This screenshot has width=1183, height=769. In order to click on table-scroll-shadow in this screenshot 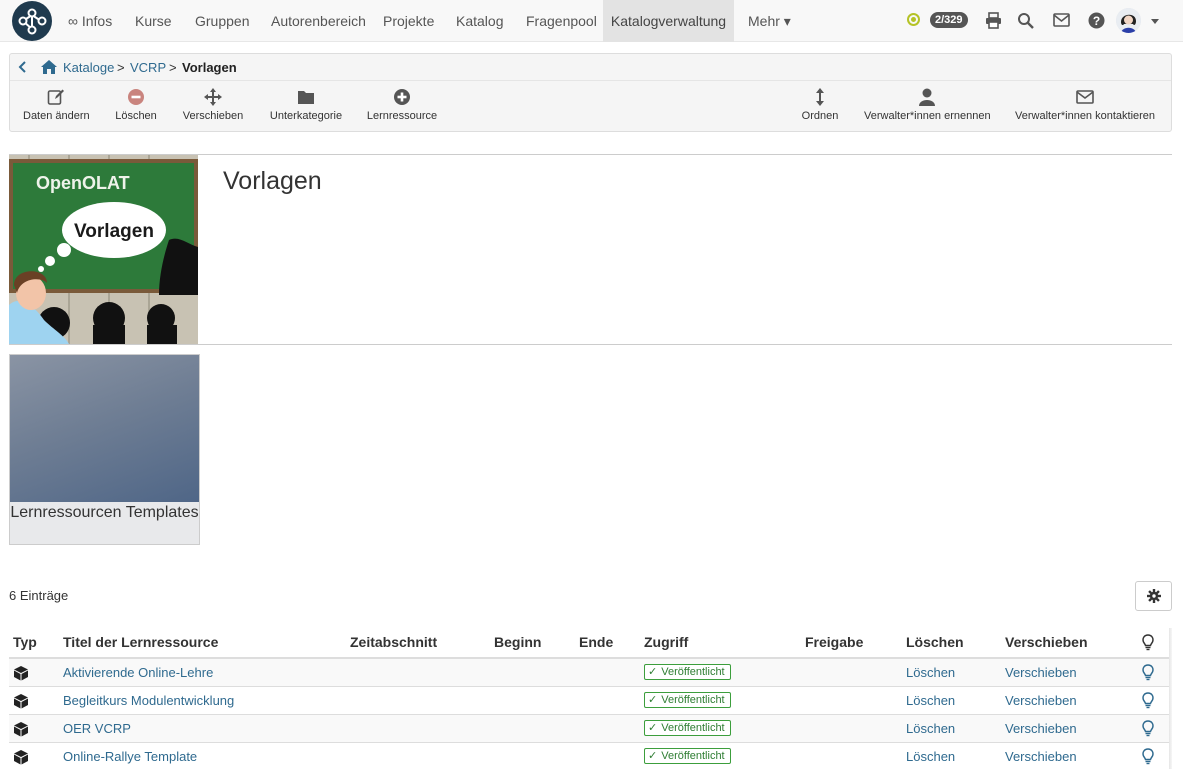, I will do `click(1170, 698)`.